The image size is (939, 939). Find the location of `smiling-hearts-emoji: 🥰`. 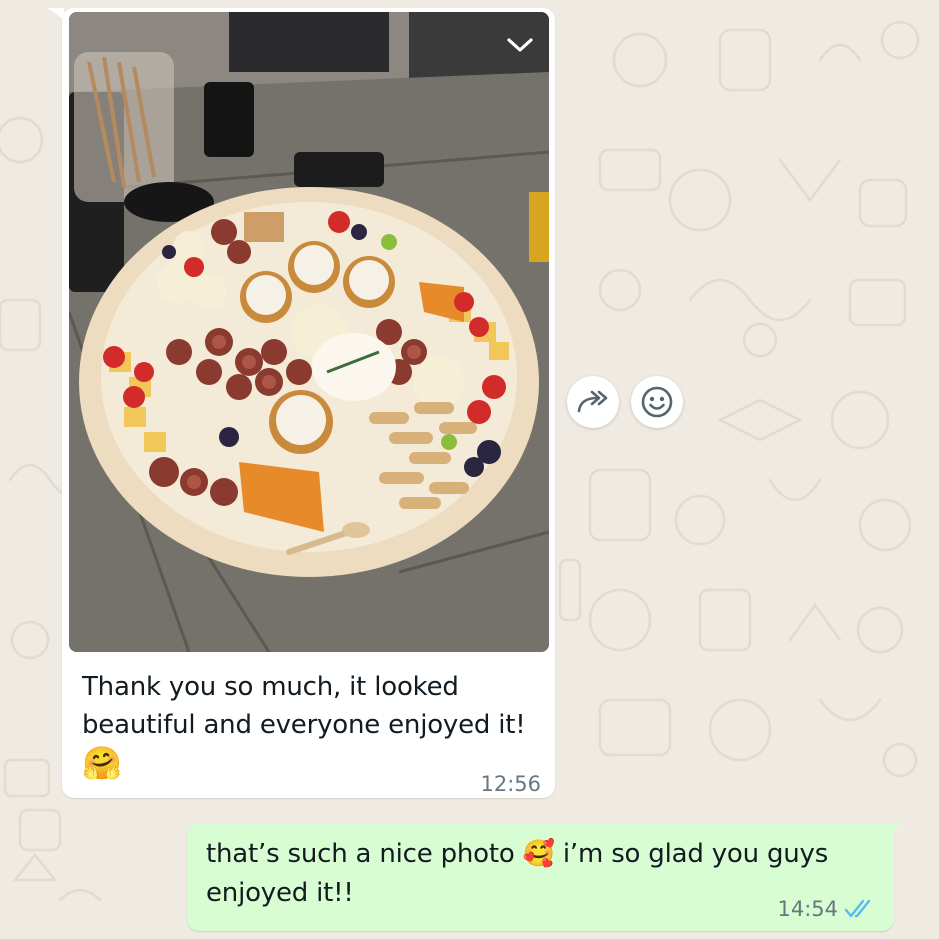

smiling-hearts-emoji: 🥰 is located at coordinates (538, 854).